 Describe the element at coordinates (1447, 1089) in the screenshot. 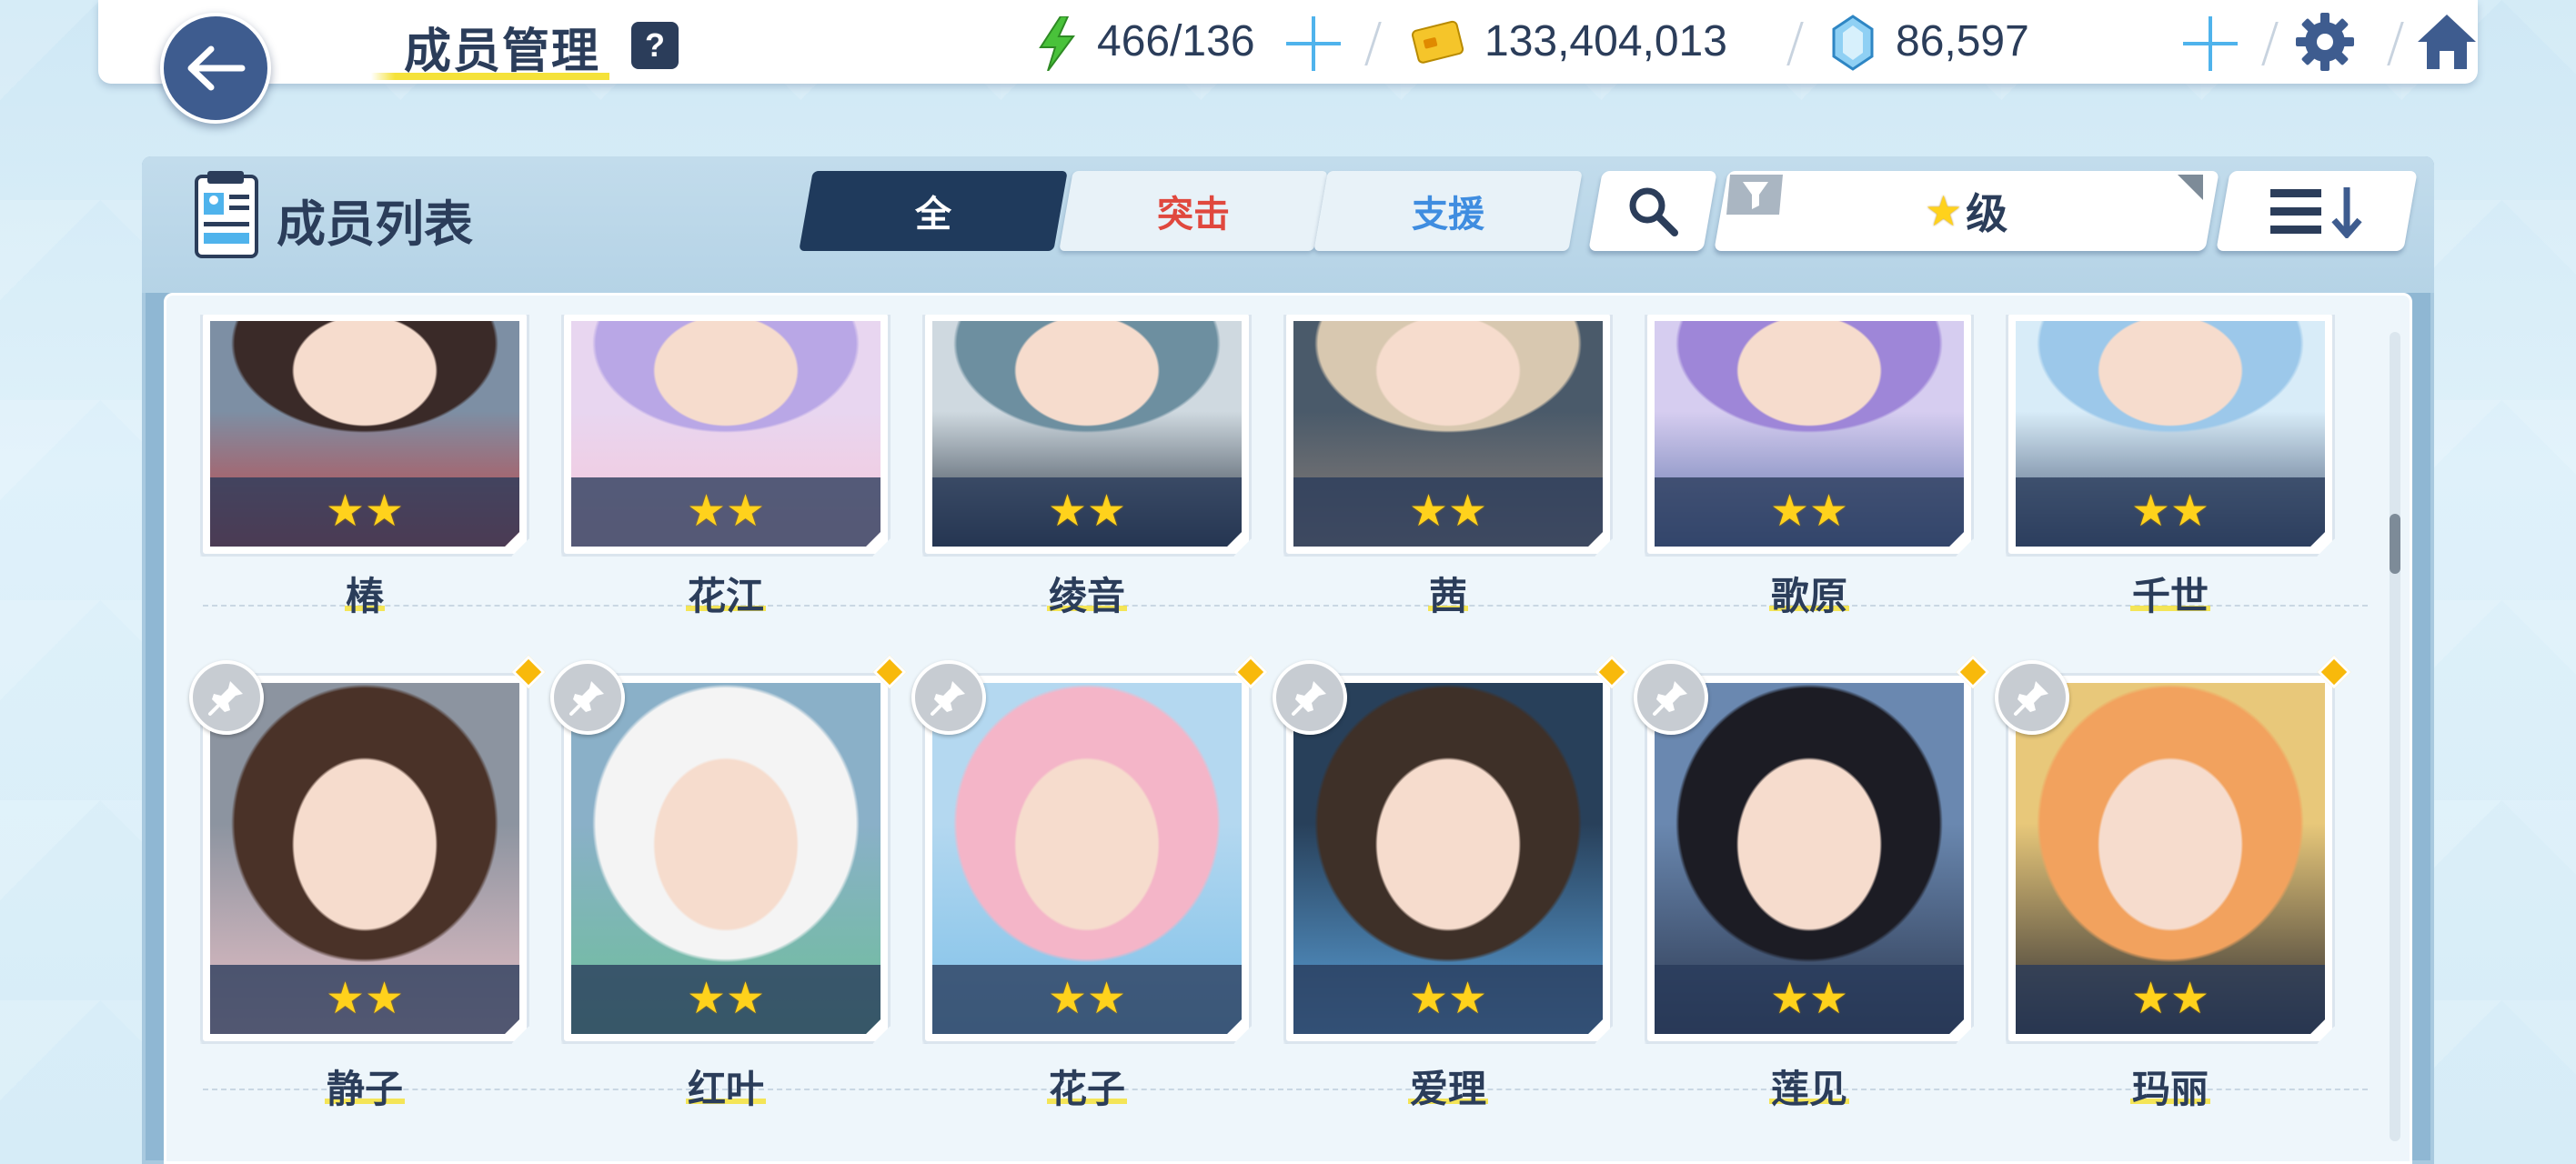

I see `member-name: 爱理` at that location.